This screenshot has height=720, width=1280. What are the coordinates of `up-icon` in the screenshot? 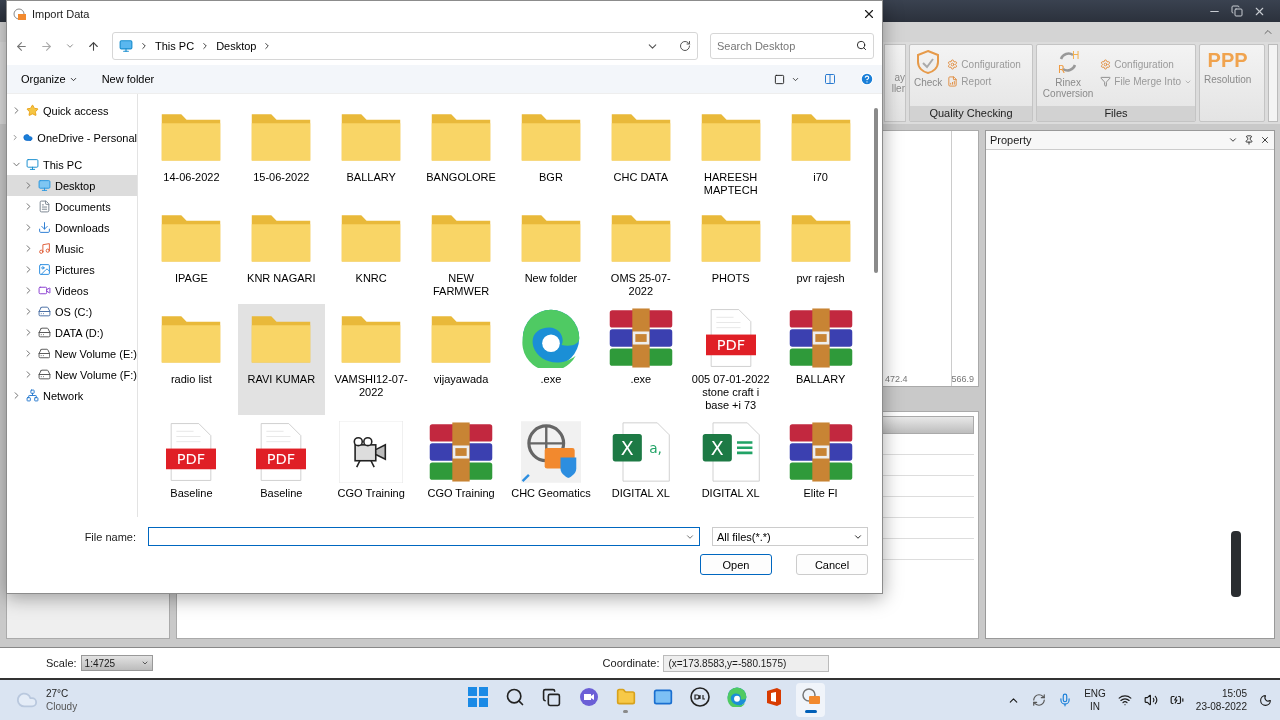 It's located at (93, 46).